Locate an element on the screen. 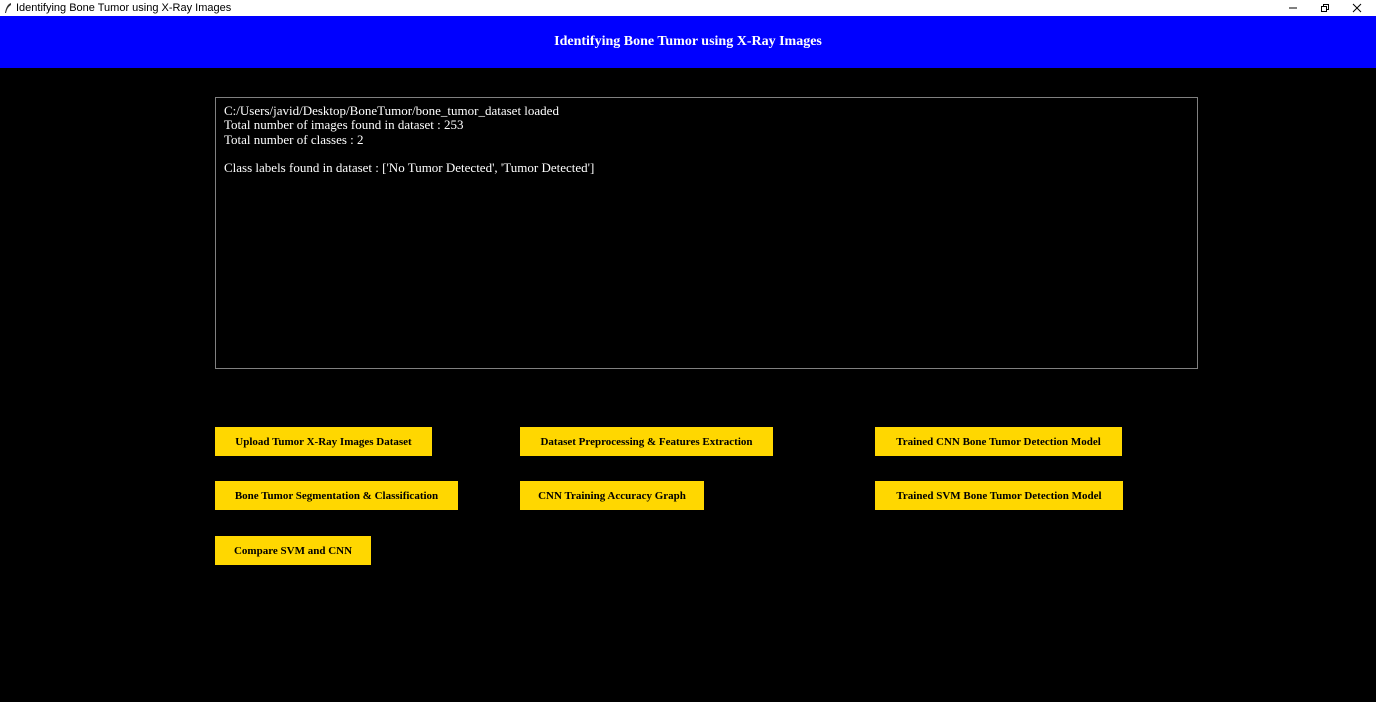 This screenshot has height=702, width=1376. restore-icon is located at coordinates (1325, 8).